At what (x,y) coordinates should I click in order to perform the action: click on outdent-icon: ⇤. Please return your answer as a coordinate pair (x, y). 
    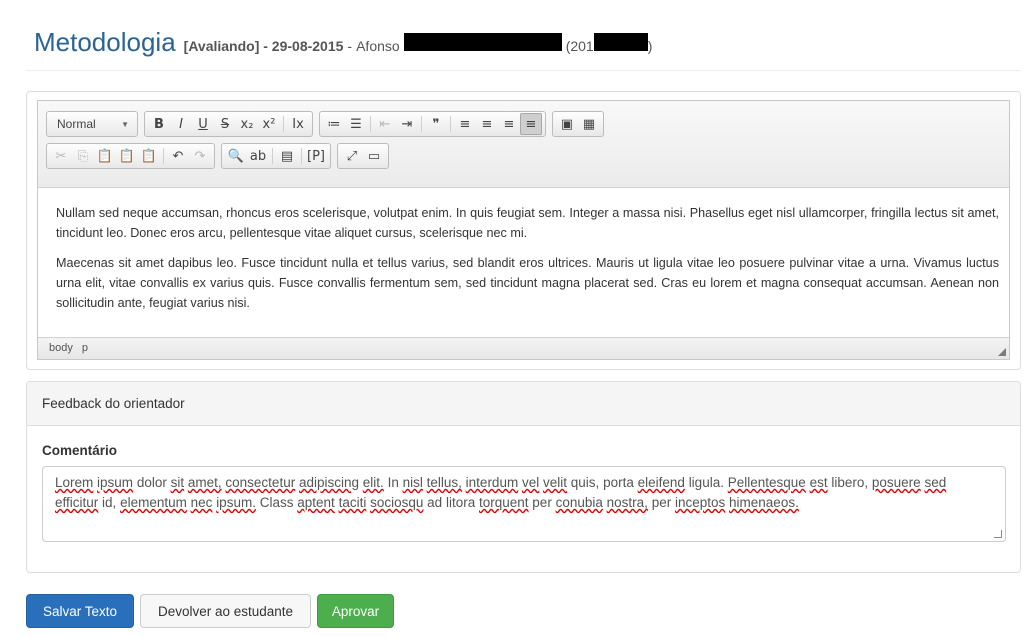
    Looking at the image, I should click on (385, 124).